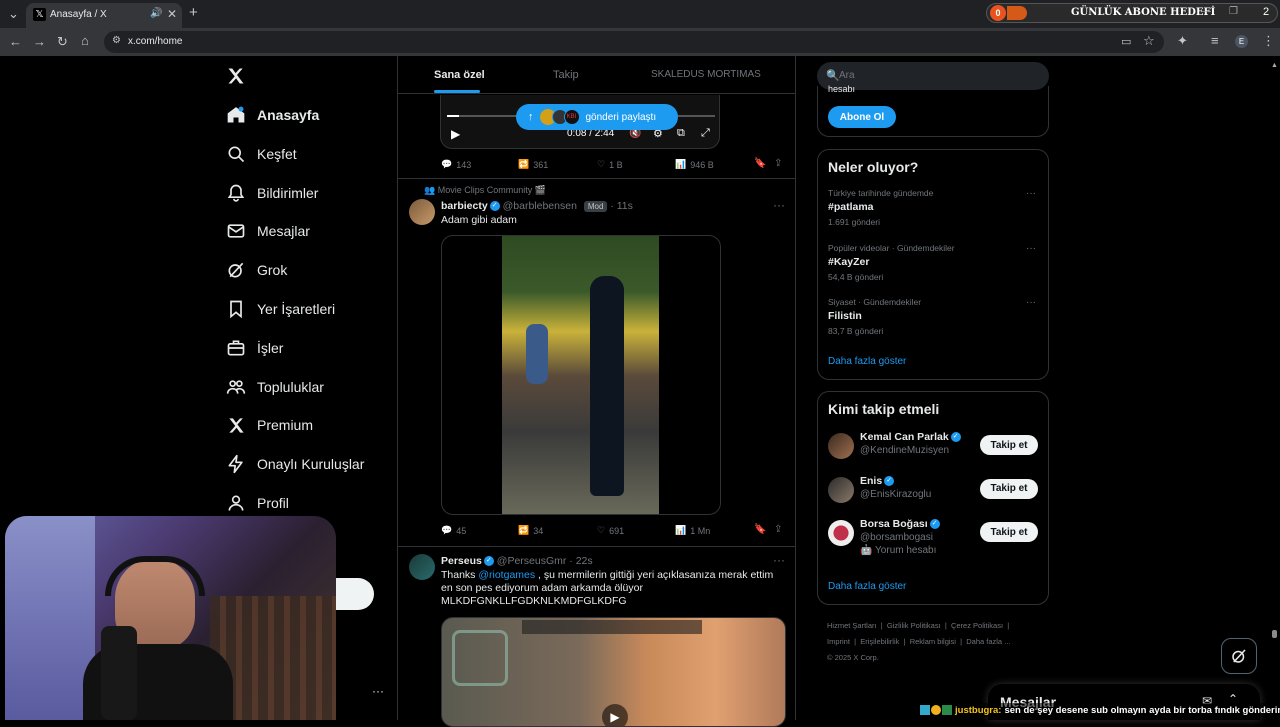 This screenshot has width=1280, height=727. I want to click on browser-toolbar: ← → ↻ ⌂ ⚙ x.com/home ▭ ☆ ✦ ≡ E ⋮, so click(640, 42).